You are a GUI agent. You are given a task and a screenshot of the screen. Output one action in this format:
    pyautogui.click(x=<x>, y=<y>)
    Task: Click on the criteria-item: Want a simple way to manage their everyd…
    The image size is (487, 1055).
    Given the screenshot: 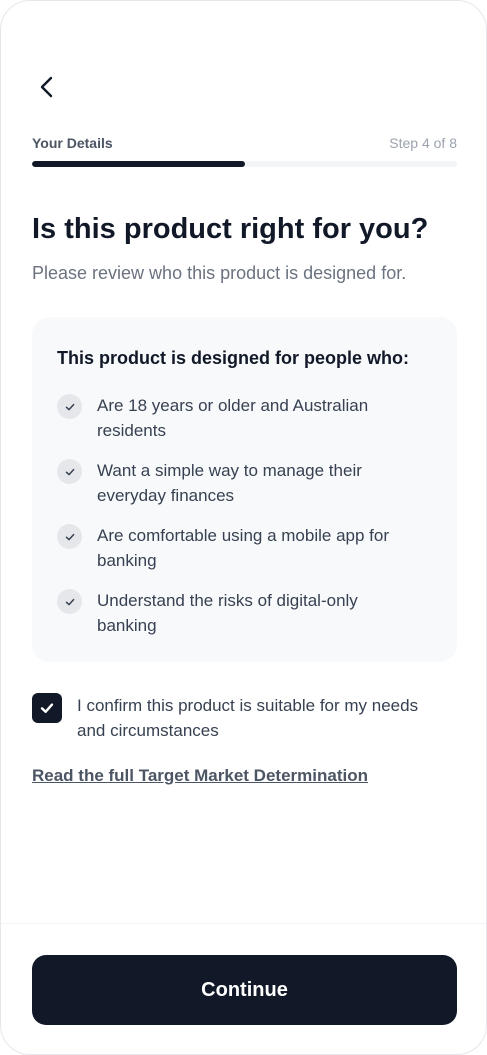 What is the action you would take?
    pyautogui.click(x=247, y=490)
    